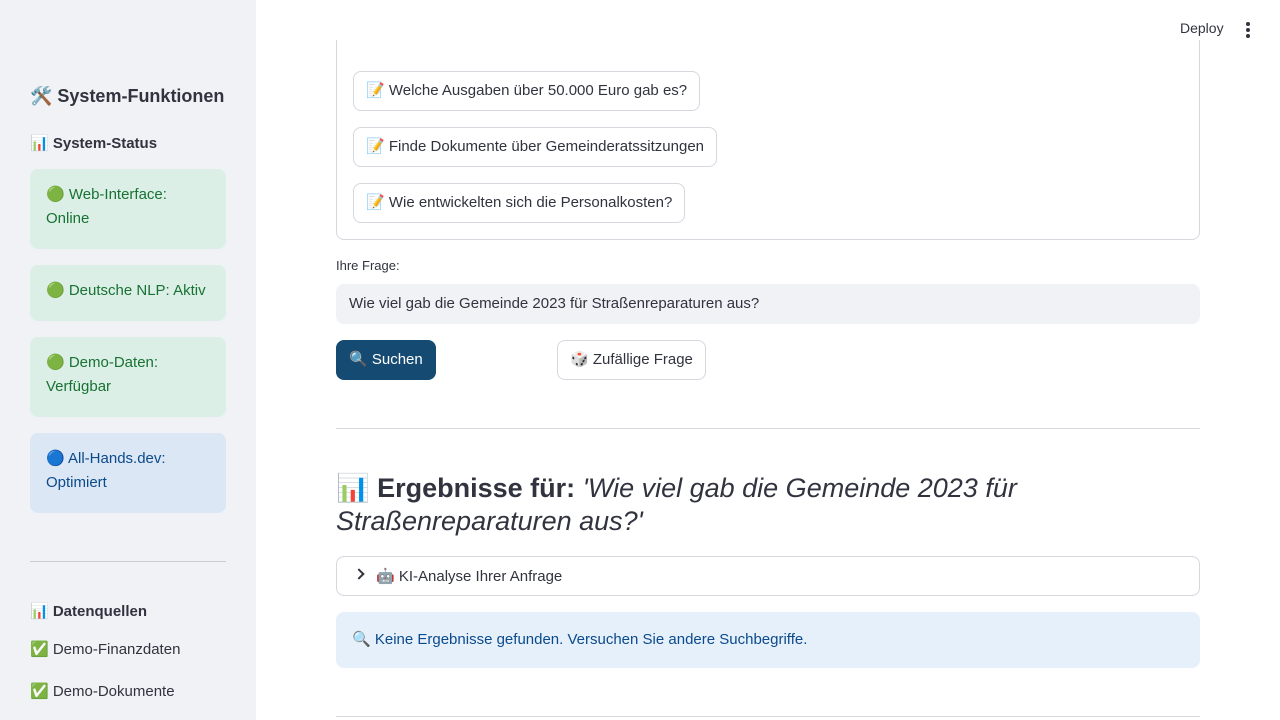 The width and height of the screenshot is (1280, 720). I want to click on status-all-hands-text: 🔵 All-Hands.dev: Optimiert, so click(106, 470).